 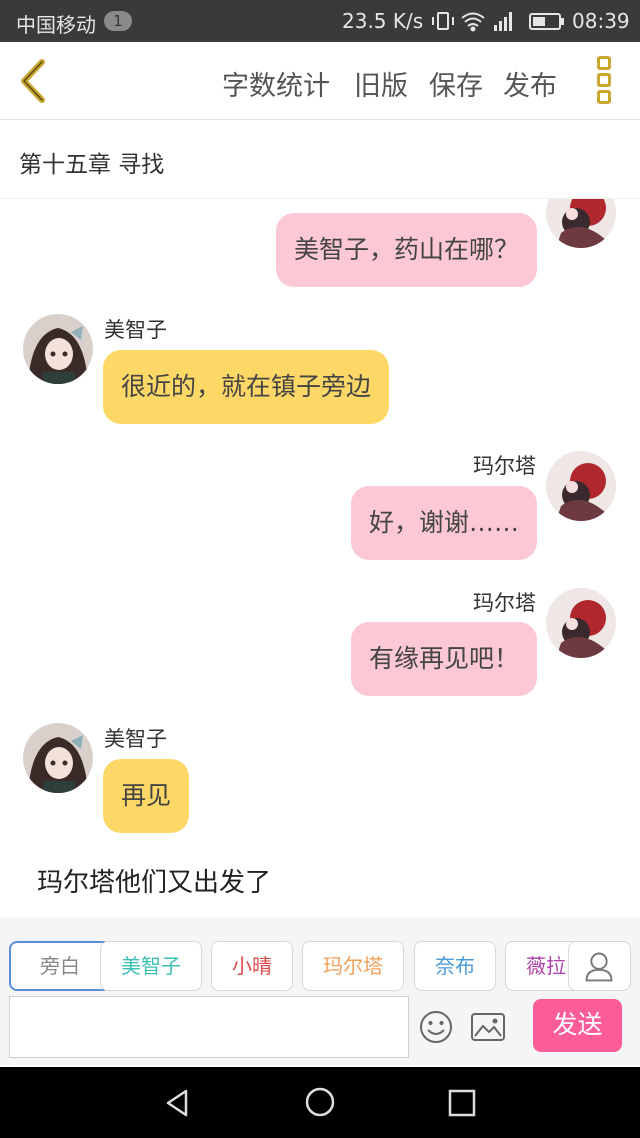 I want to click on system-nav-bar, so click(x=320, y=1102).